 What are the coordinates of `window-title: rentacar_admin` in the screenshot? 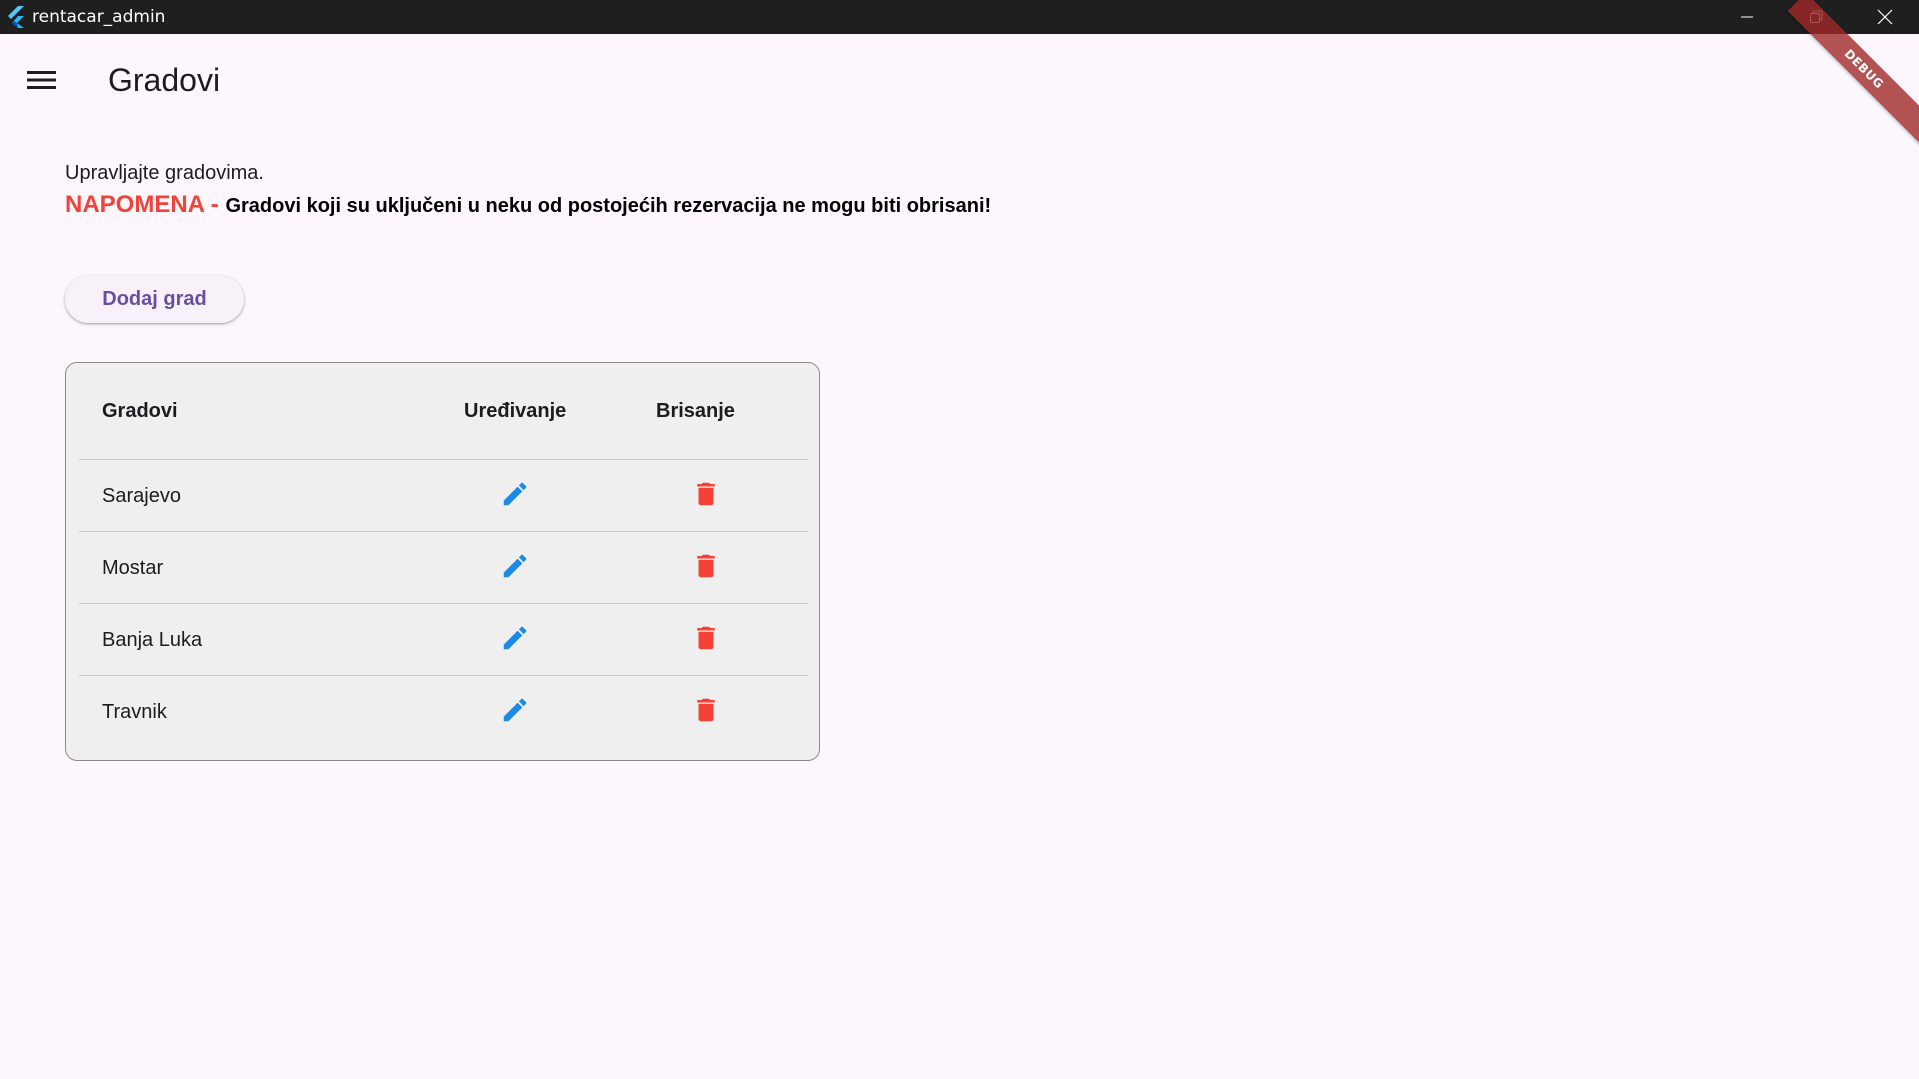 It's located at (99, 17).